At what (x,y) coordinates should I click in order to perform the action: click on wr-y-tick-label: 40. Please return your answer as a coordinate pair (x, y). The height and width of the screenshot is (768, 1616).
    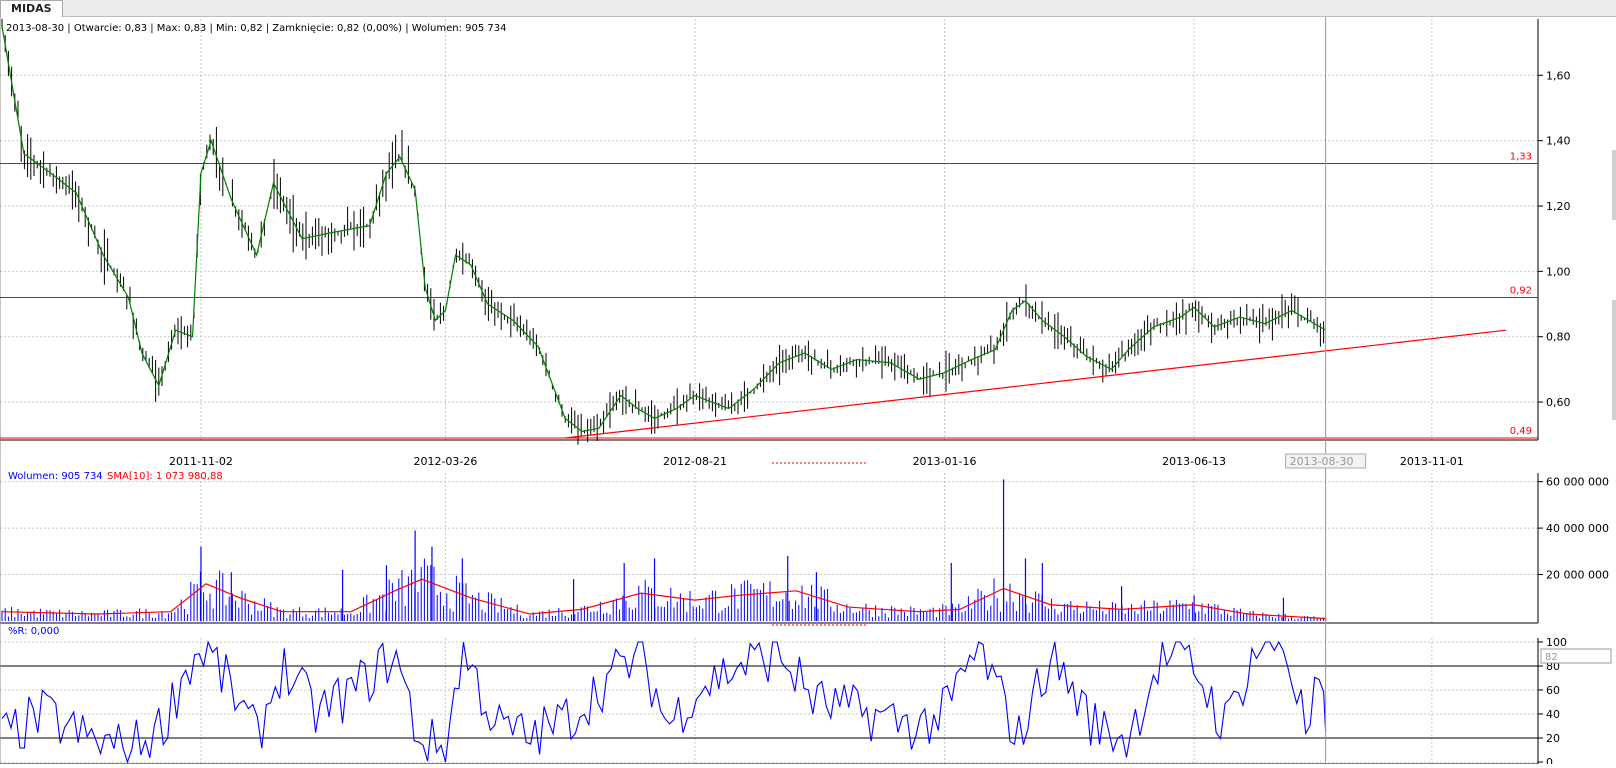
    Looking at the image, I should click on (1553, 714).